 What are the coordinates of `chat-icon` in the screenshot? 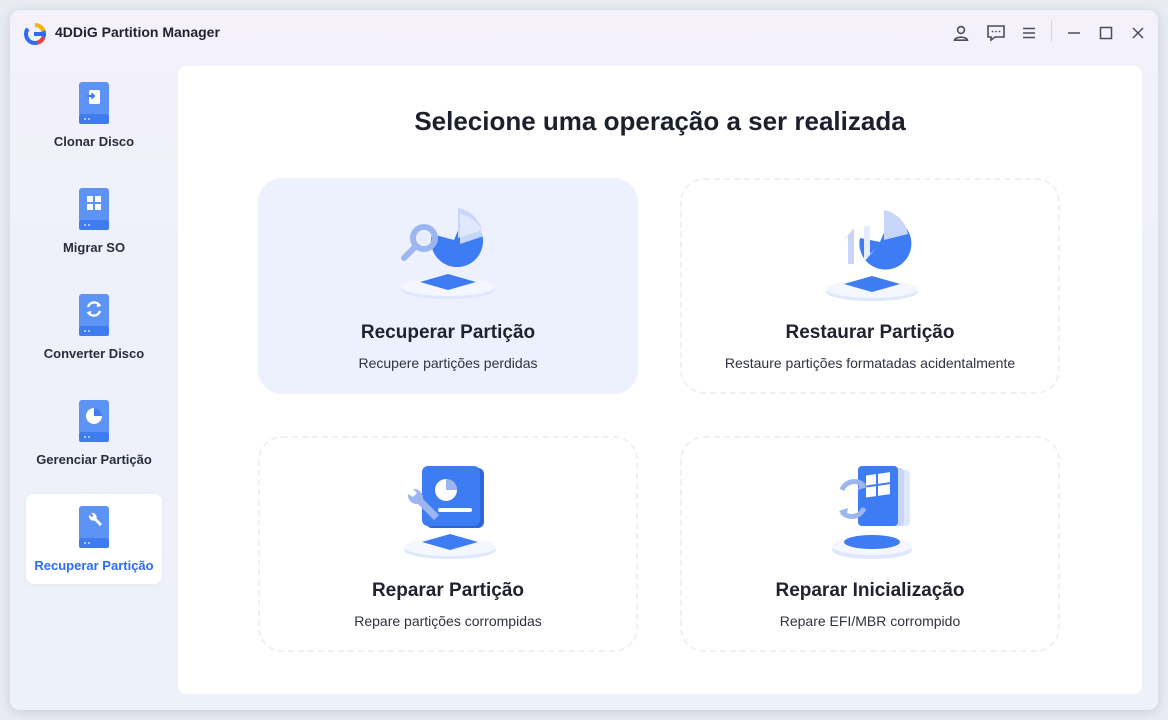 It's located at (996, 33).